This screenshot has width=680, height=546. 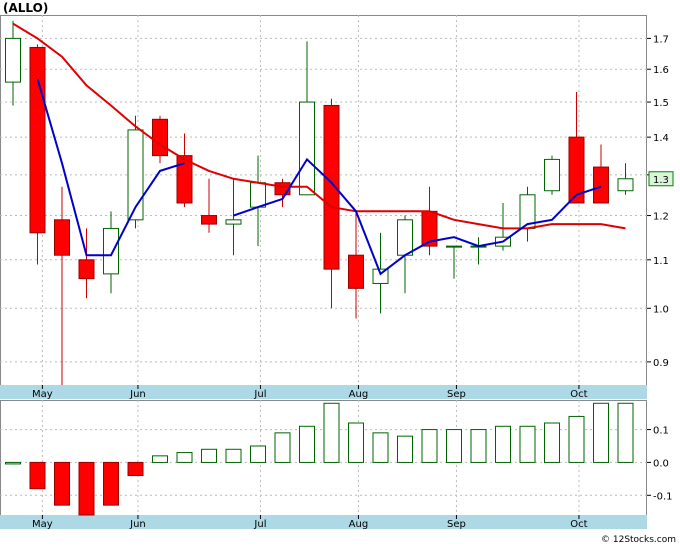 What do you see at coordinates (661, 309) in the screenshot?
I see `price-tick-label: 1.0` at bounding box center [661, 309].